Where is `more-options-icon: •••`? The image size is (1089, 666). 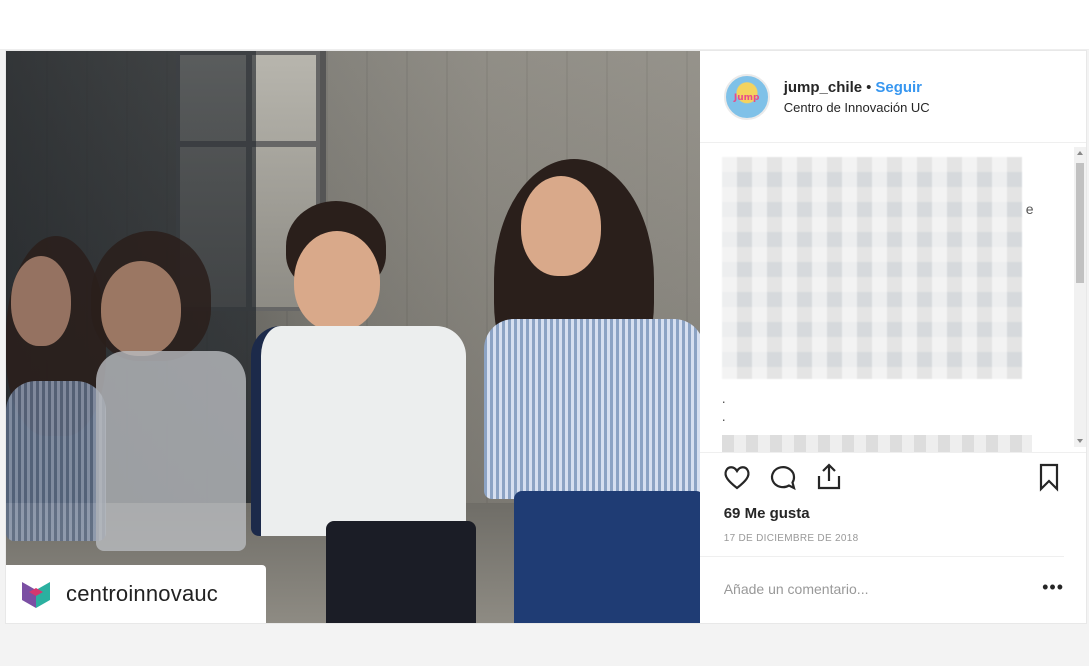
more-options-icon: ••• is located at coordinates (1053, 587).